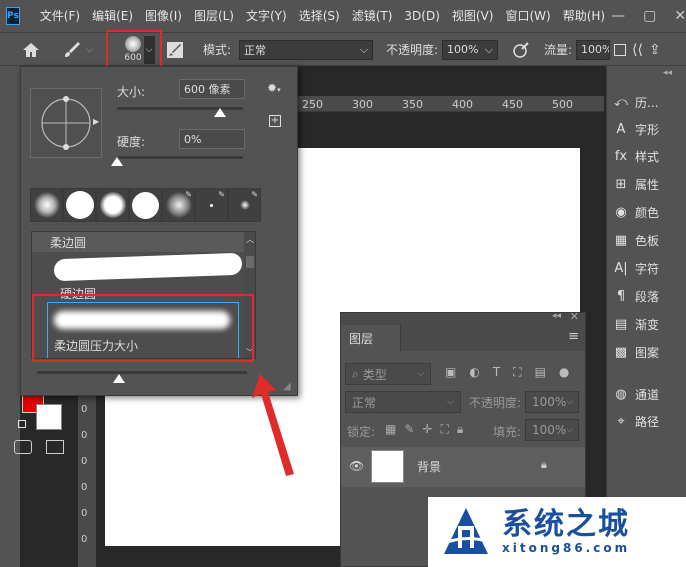  I want to click on smoothing-icon: ⟨⟨, so click(637, 50).